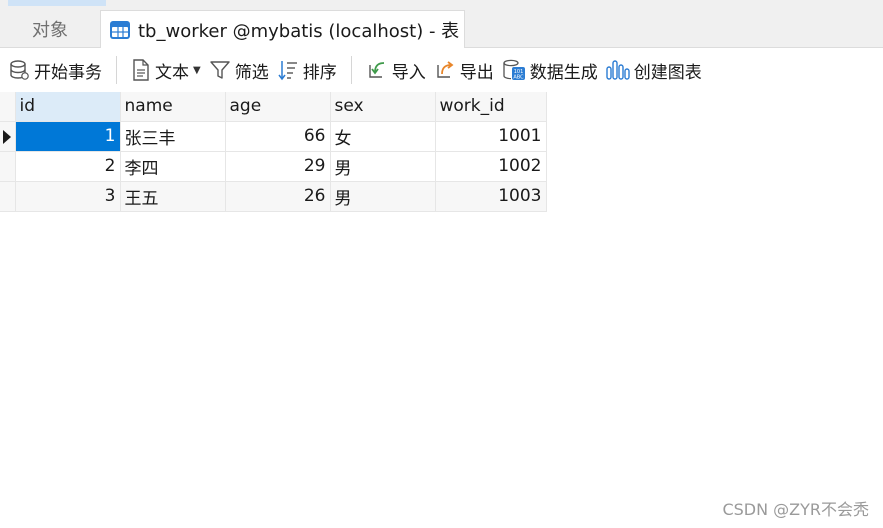 The width and height of the screenshot is (883, 528). Describe the element at coordinates (383, 107) in the screenshot. I see `column-header-sex: sex` at that location.